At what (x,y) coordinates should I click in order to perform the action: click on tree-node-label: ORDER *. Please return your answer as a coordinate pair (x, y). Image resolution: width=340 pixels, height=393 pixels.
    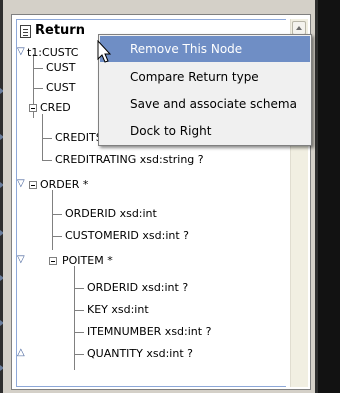
    Looking at the image, I should click on (64, 184).